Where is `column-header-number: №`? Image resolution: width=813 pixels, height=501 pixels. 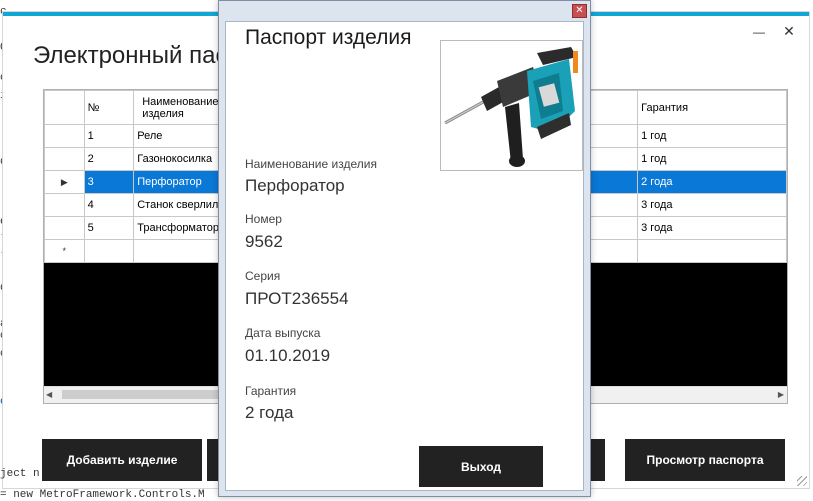
column-header-number: № is located at coordinates (109, 107).